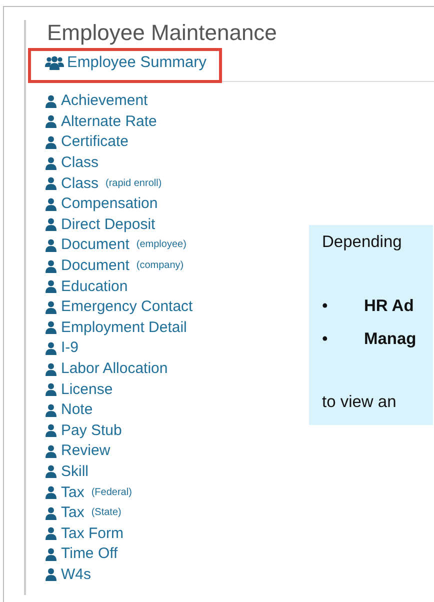  I want to click on menu-item-link: Review, so click(77, 451).